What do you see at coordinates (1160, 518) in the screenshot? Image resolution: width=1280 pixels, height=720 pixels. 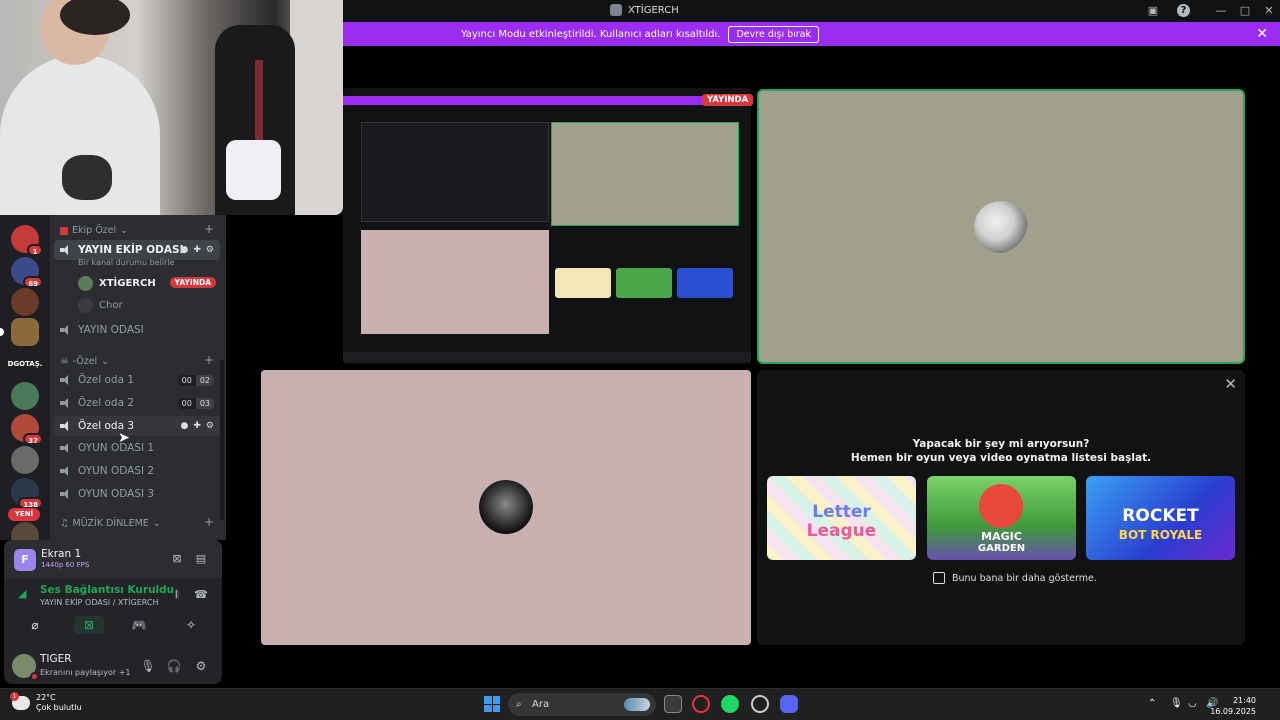 I see `game-card-rocket-bot-royale: ROCKET BOT ROYALE` at bounding box center [1160, 518].